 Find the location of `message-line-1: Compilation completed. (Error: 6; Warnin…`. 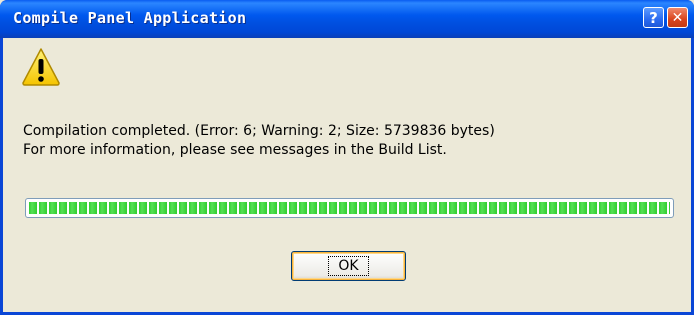

message-line-1: Compilation completed. (Error: 6; Warnin… is located at coordinates (259, 131).